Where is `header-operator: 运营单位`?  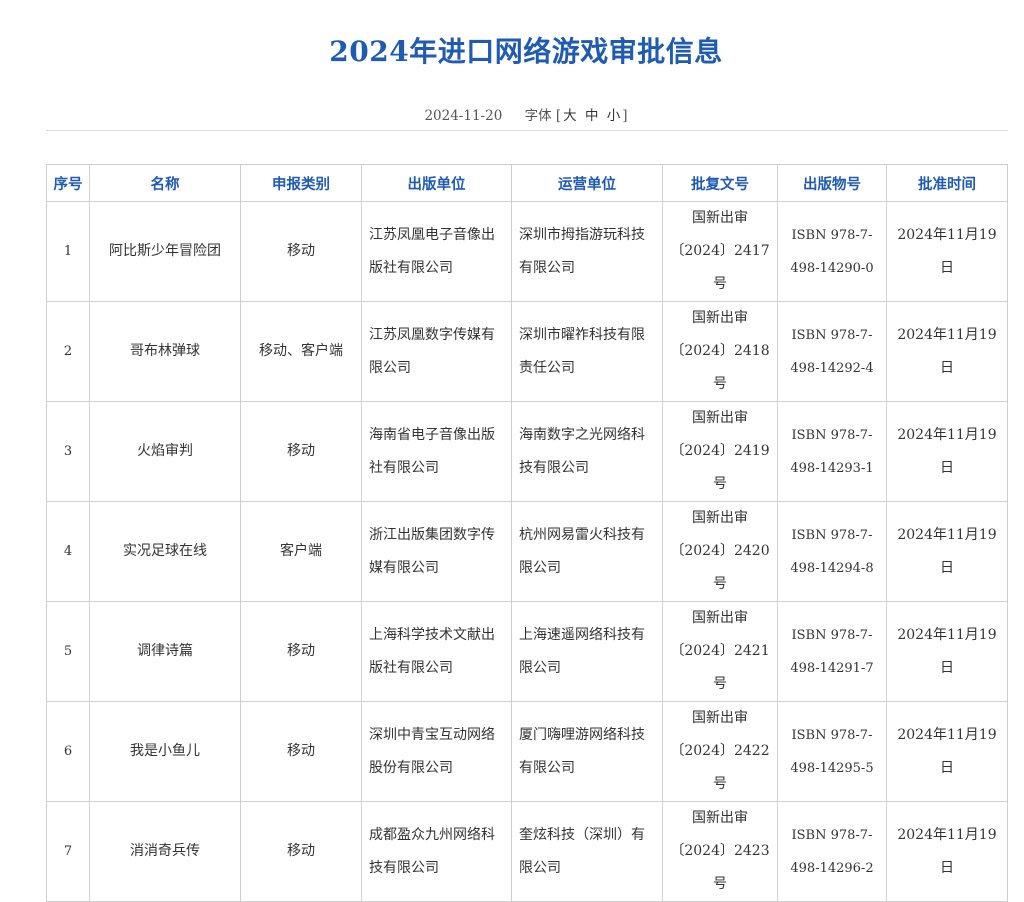 header-operator: 运营单位 is located at coordinates (587, 183).